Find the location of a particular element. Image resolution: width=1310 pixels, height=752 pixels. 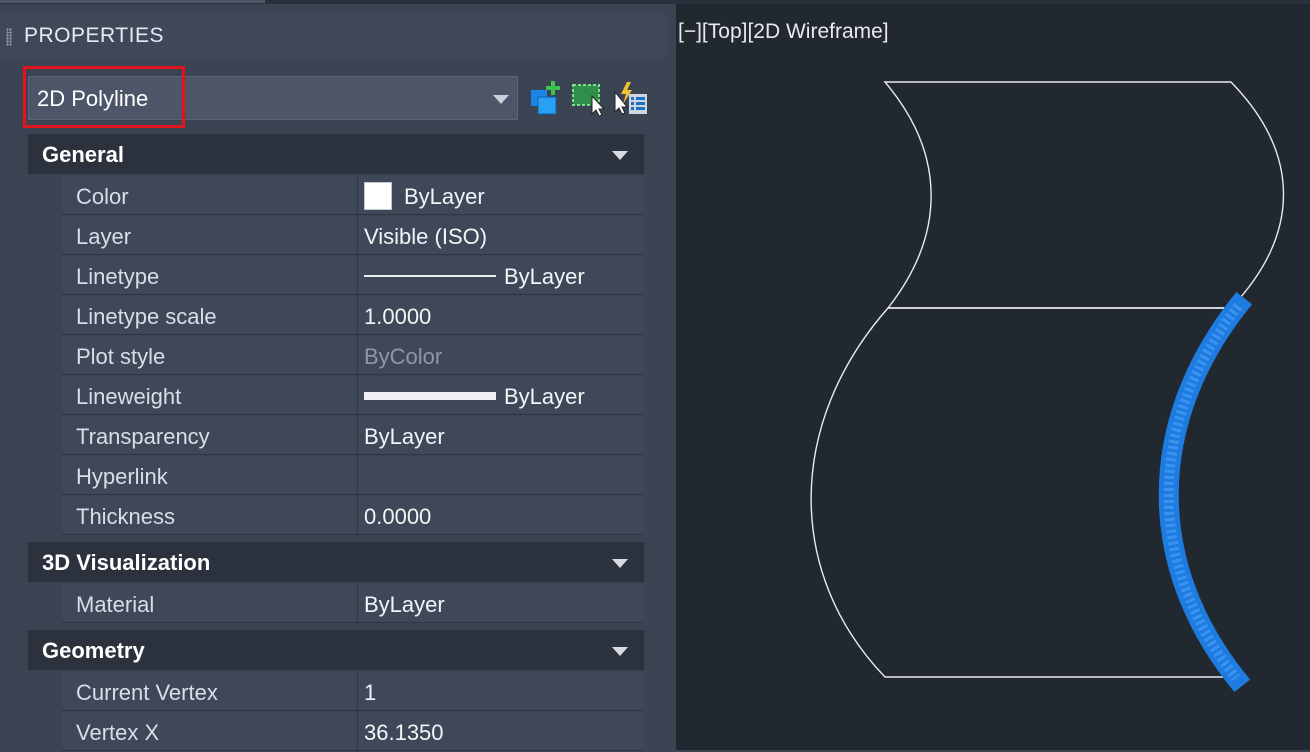

property-value: 1.0000 is located at coordinates (501, 315).